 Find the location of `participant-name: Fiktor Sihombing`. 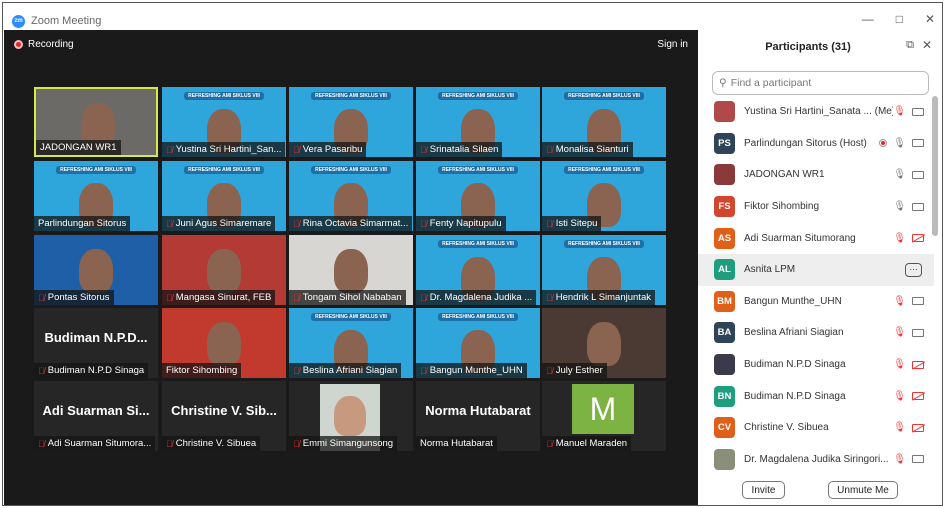

participant-name: Fiktor Sihombing is located at coordinates (782, 207).